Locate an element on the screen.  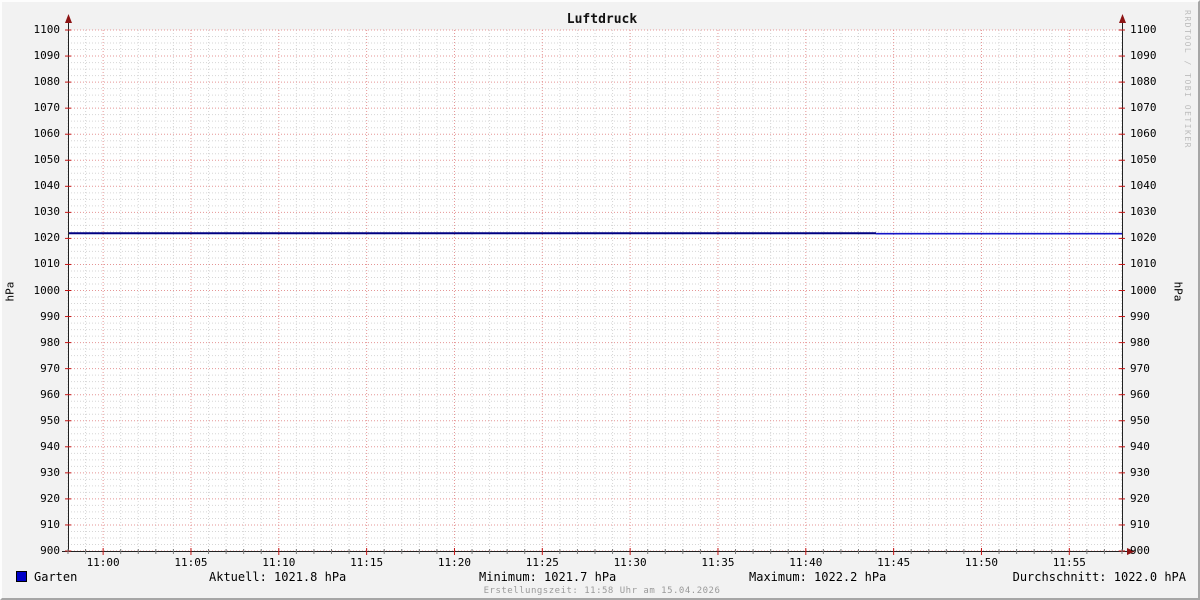
stat-minimum: Minimum: 1021.7 hPa is located at coordinates (548, 577).